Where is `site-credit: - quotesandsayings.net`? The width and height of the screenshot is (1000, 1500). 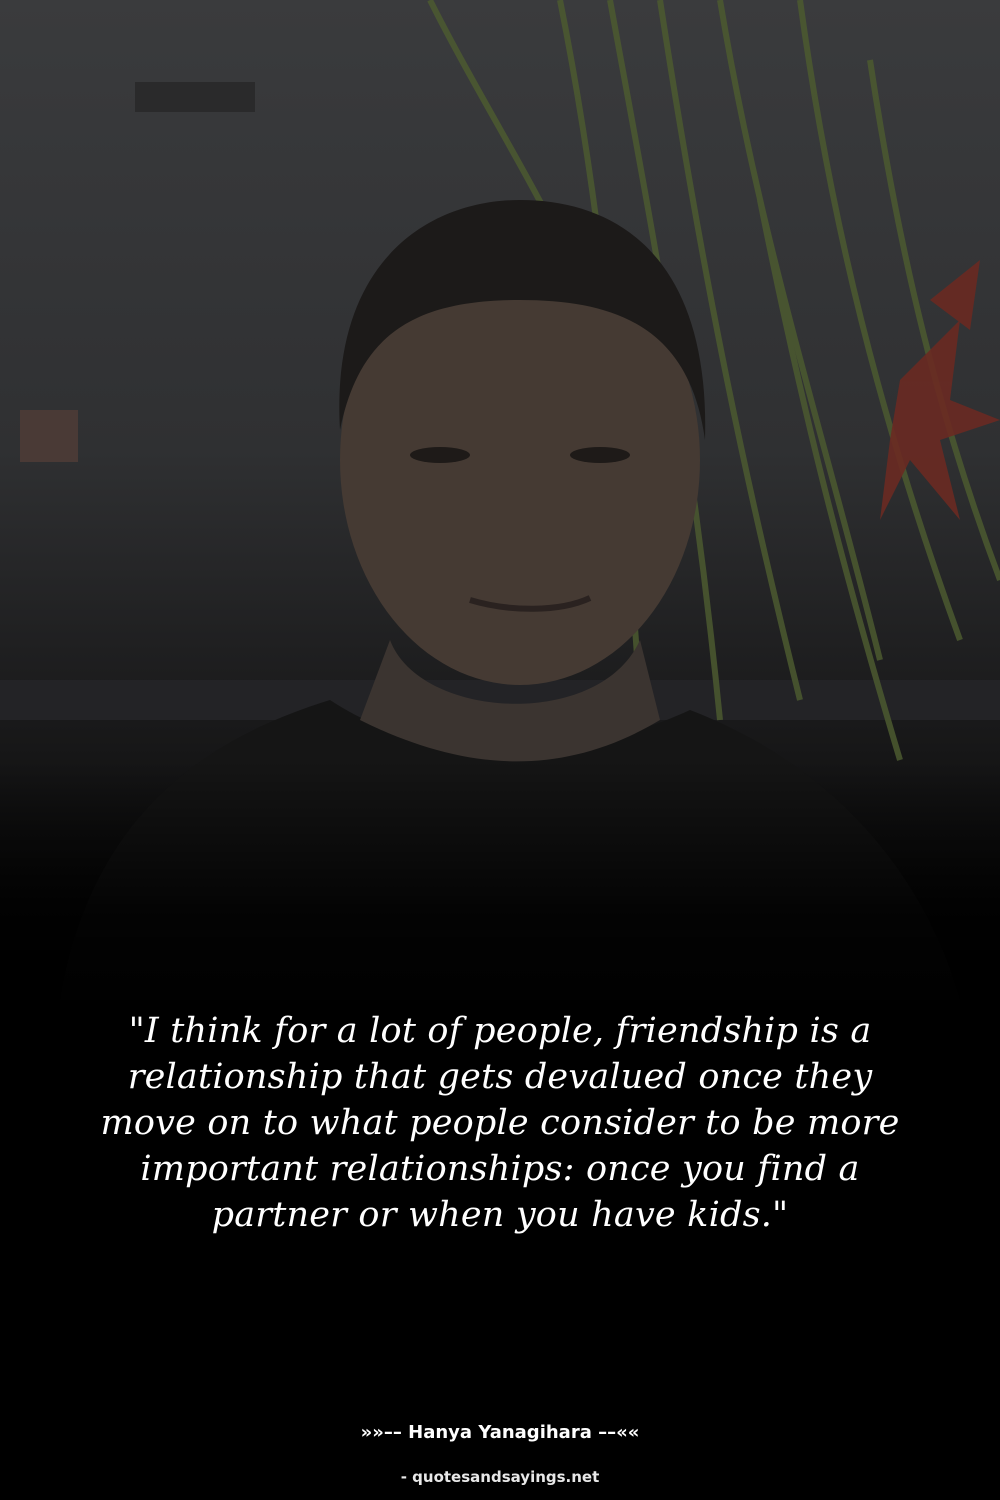 site-credit: - quotesandsayings.net is located at coordinates (500, 1477).